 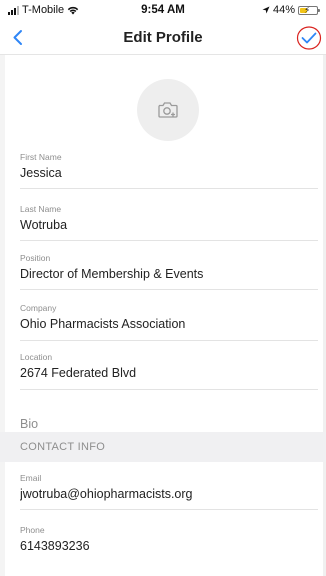 I want to click on first-name-label: First Name, so click(x=41, y=157).